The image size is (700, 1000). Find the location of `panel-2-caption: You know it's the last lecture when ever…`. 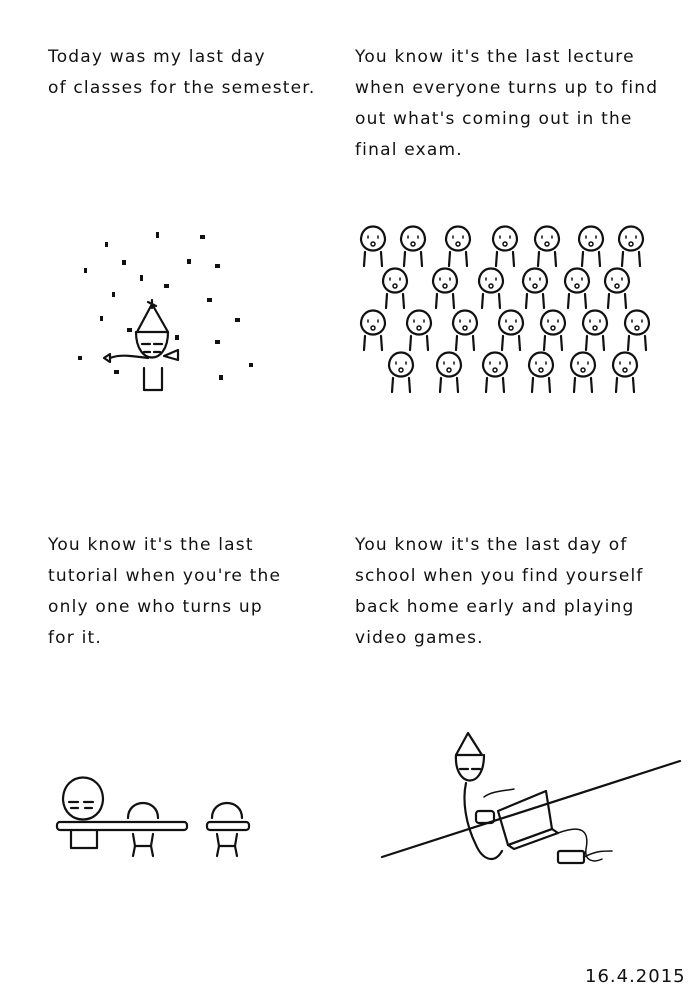

panel-2-caption: You know it's the last lecture when ever… is located at coordinates (507, 103).